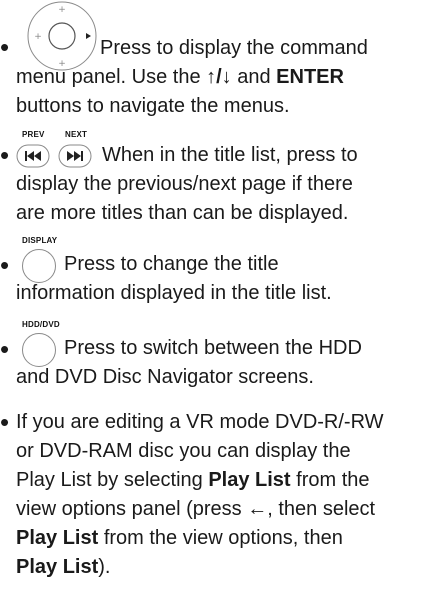  Describe the element at coordinates (33, 134) in the screenshot. I see `prev-caption: PREV` at that location.